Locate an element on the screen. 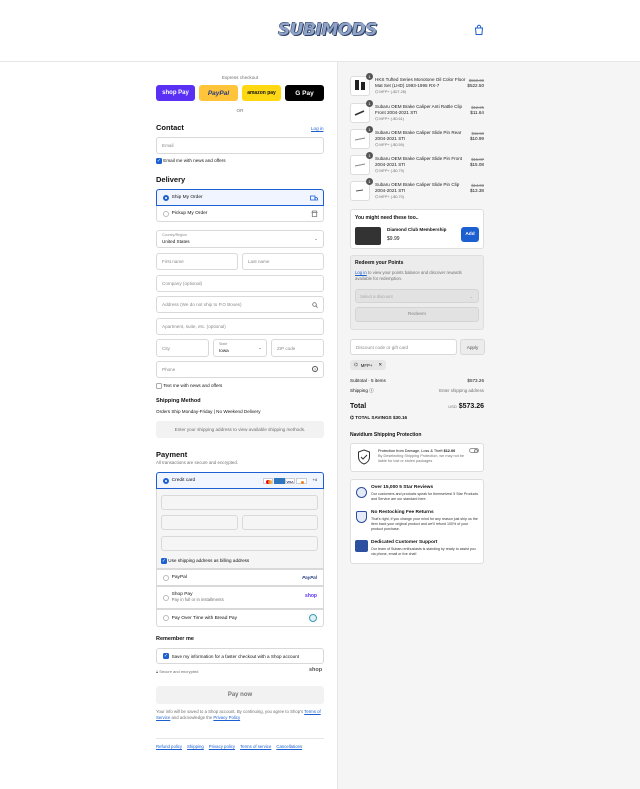 This screenshot has height=789, width=640. privacy-policy-link: Privacy policy is located at coordinates (222, 746).